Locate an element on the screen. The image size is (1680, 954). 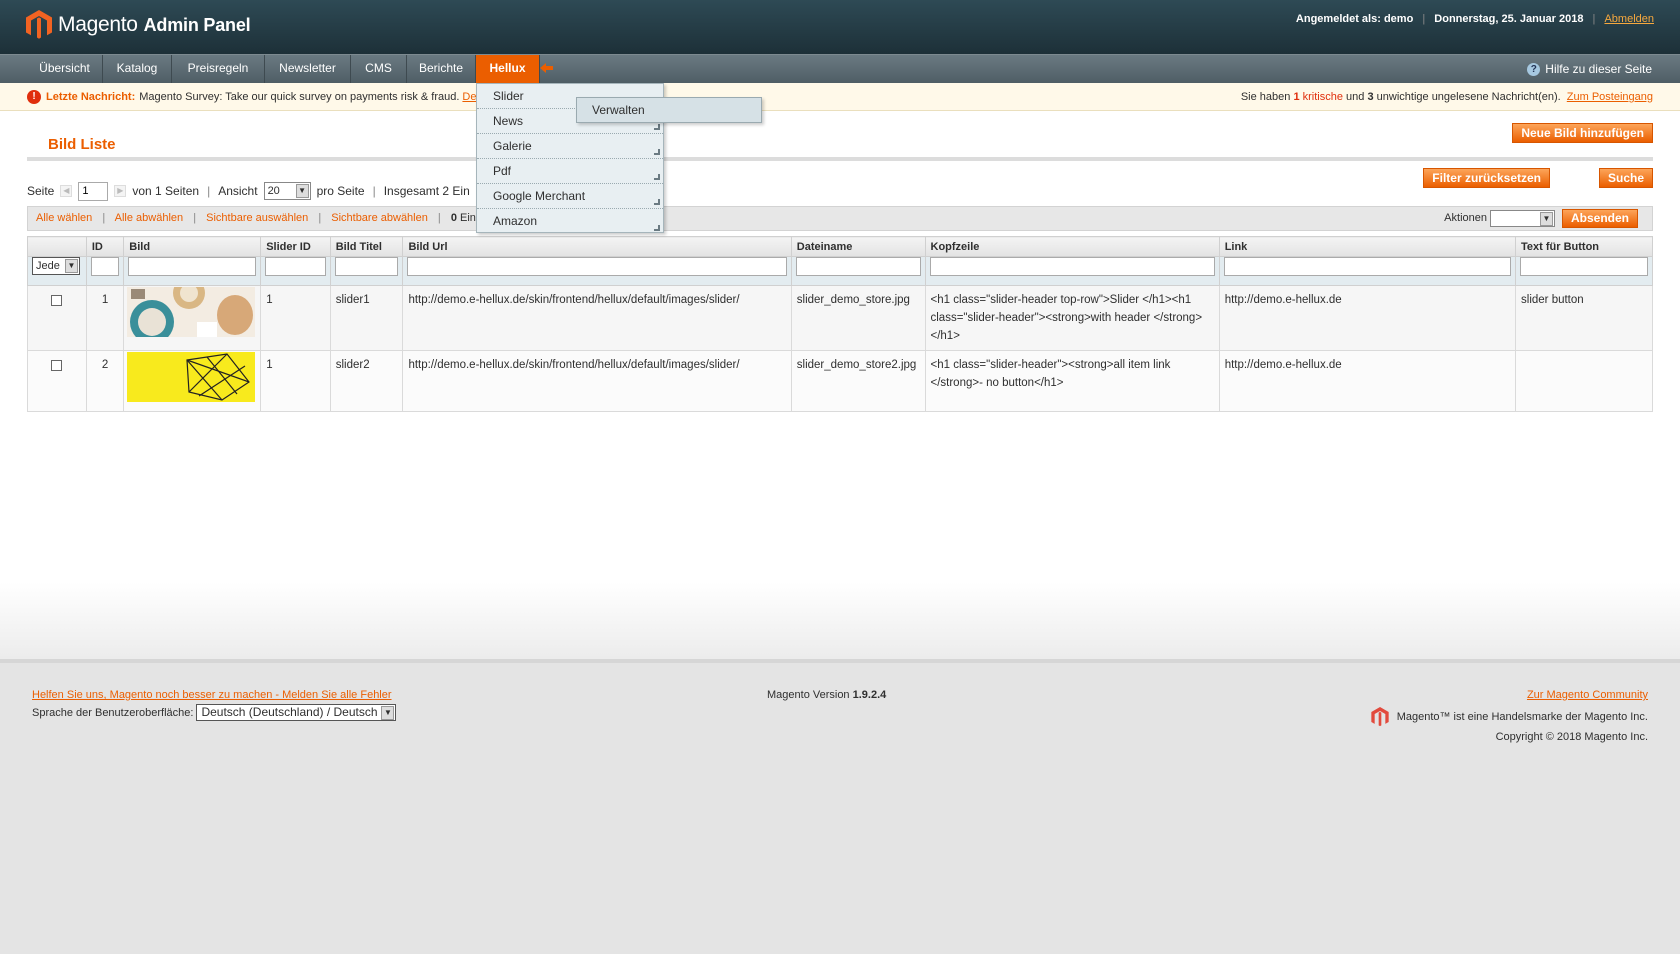
nav-item-catalog: Katalog is located at coordinates (137, 69).